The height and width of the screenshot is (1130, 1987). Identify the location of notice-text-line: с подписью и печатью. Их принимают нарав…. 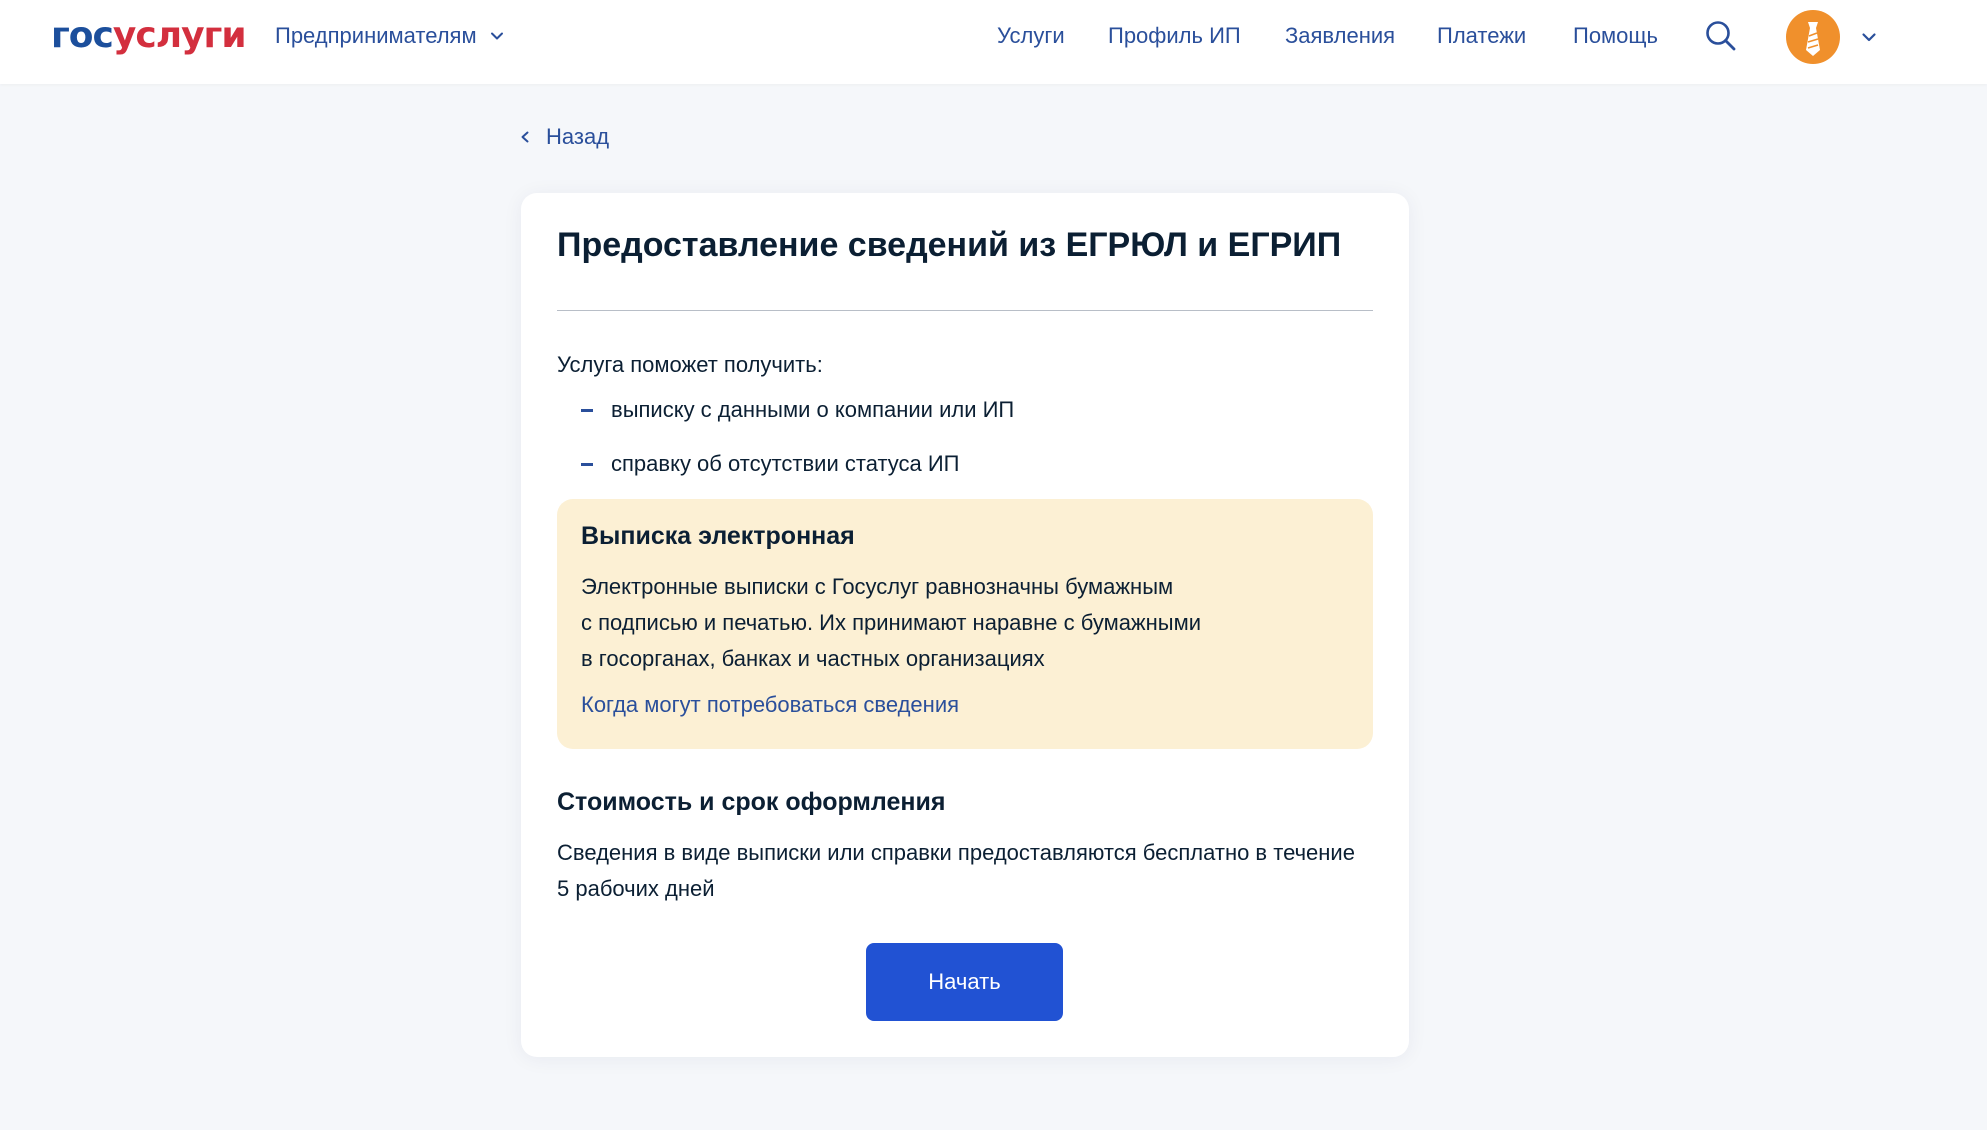
(891, 622).